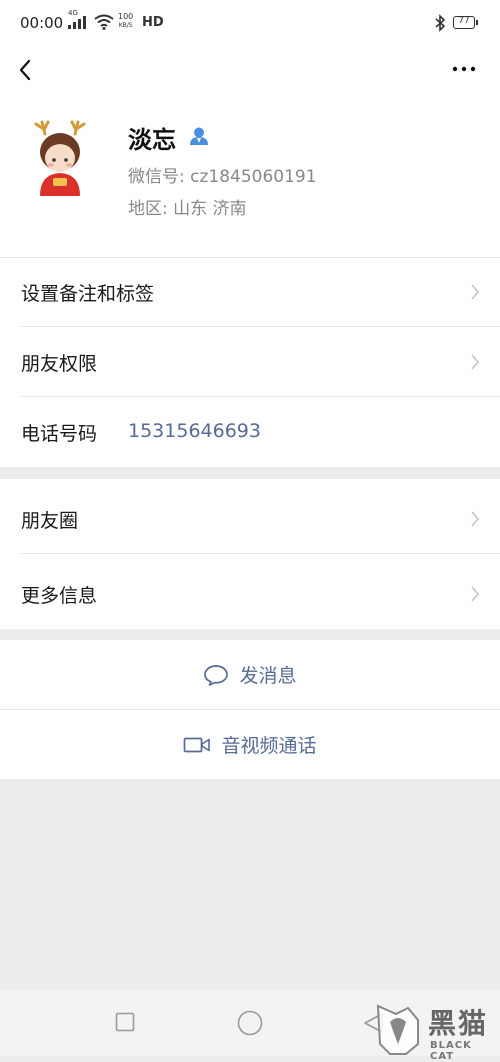 The width and height of the screenshot is (500, 1062). What do you see at coordinates (250, 1023) in the screenshot?
I see `home-icon` at bounding box center [250, 1023].